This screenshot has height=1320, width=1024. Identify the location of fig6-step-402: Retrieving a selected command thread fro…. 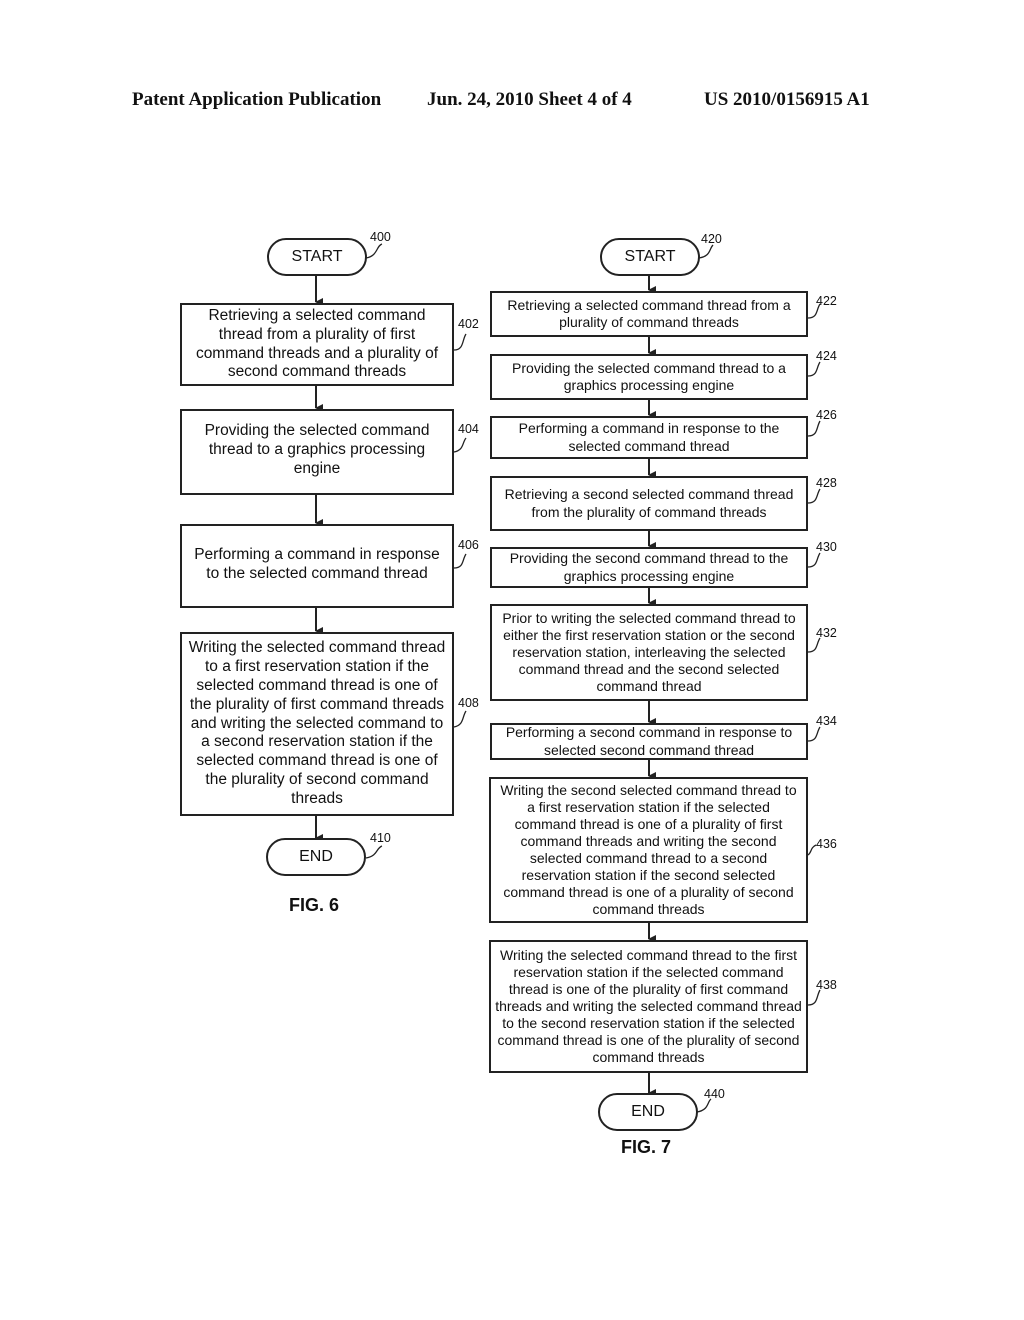
(317, 344).